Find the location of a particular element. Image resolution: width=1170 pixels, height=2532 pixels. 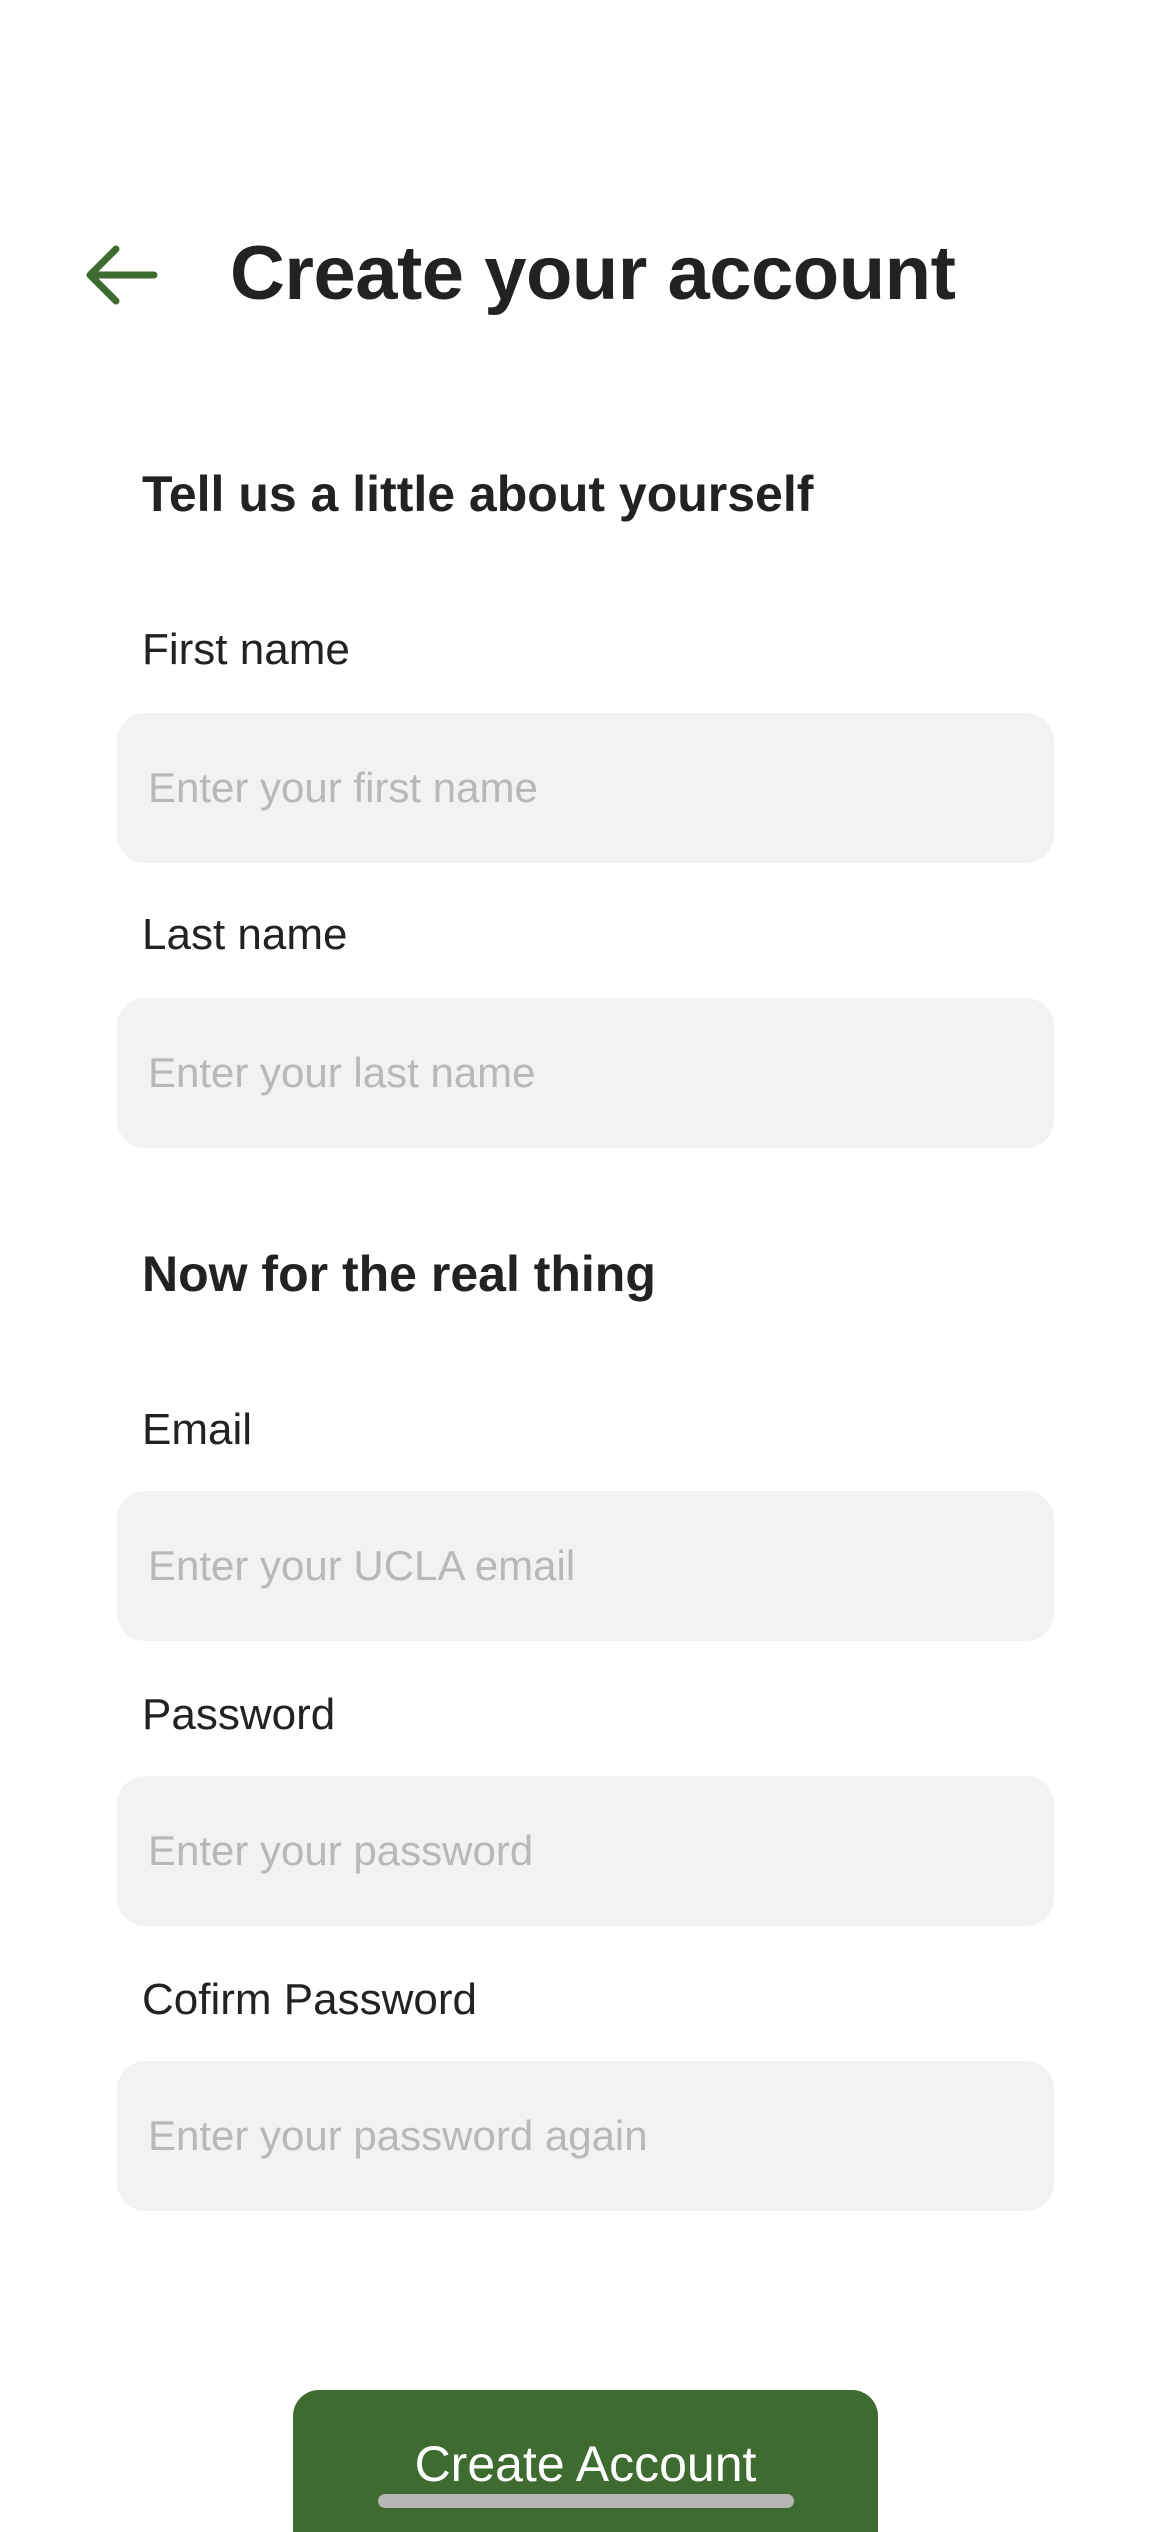

home-indicator is located at coordinates (586, 2501).